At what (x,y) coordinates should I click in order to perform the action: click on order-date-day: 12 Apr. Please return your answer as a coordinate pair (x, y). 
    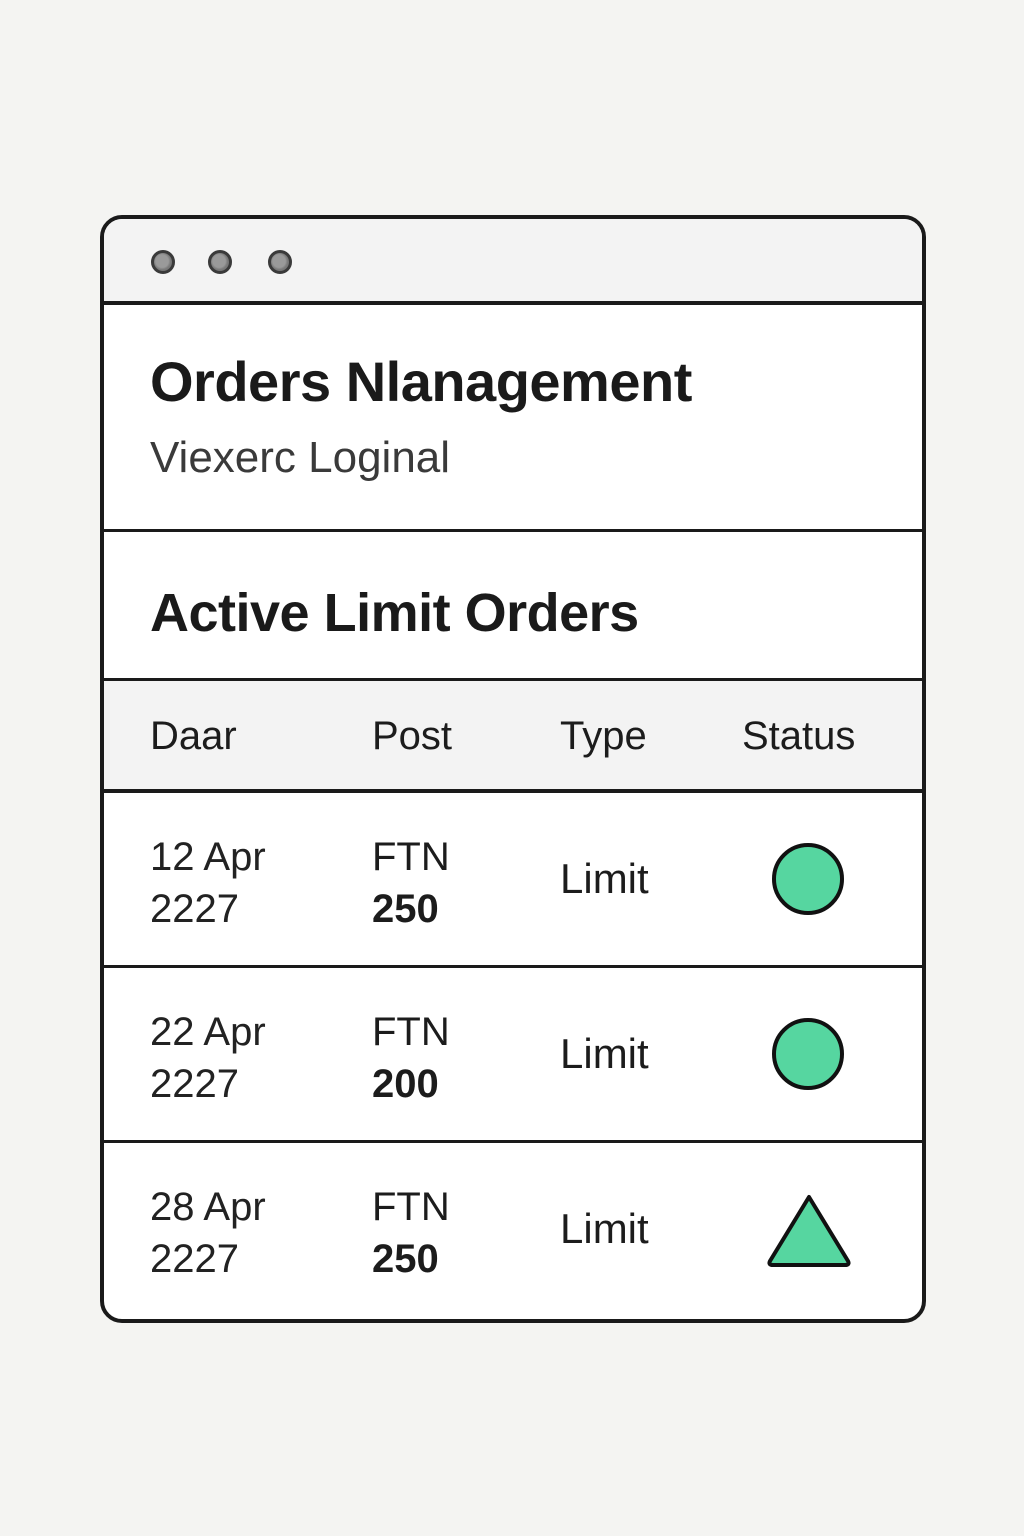
    Looking at the image, I should click on (208, 857).